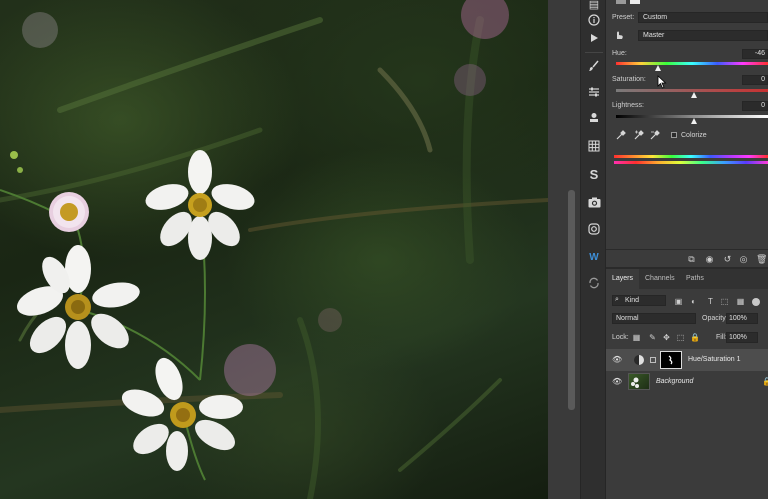 The height and width of the screenshot is (499, 768). I want to click on adjustments-icon, so click(594, 92).